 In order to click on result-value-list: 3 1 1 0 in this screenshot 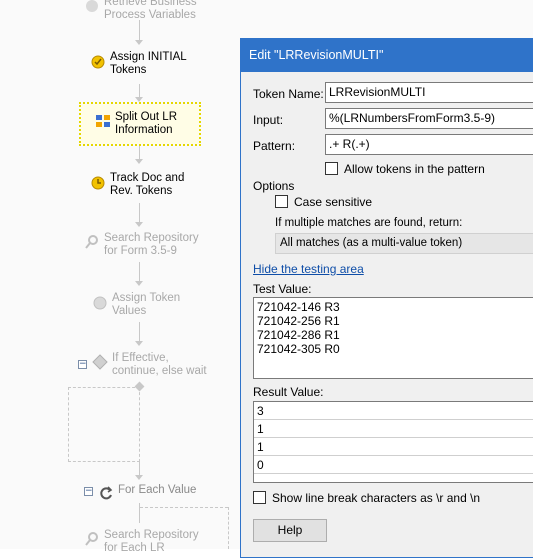, I will do `click(393, 442)`.